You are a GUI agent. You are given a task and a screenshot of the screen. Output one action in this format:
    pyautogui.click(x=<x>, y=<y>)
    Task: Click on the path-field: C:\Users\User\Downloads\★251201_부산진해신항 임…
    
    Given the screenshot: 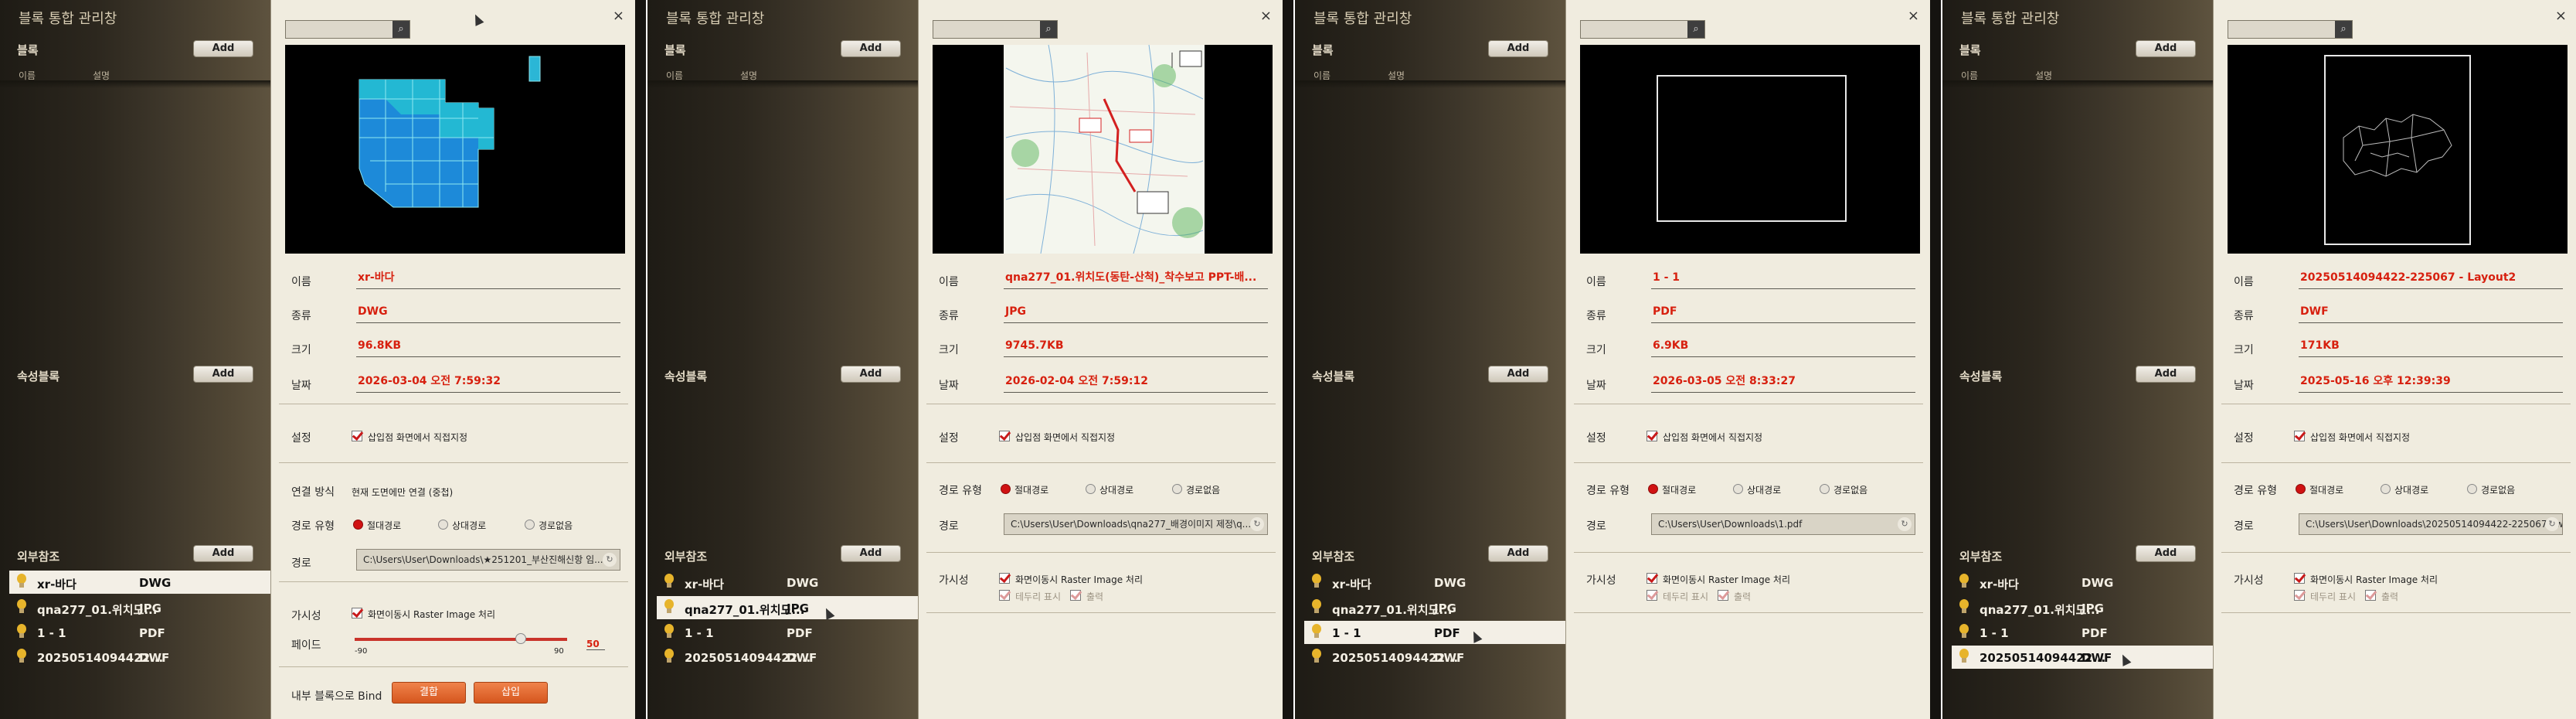 What is the action you would take?
    pyautogui.click(x=488, y=560)
    